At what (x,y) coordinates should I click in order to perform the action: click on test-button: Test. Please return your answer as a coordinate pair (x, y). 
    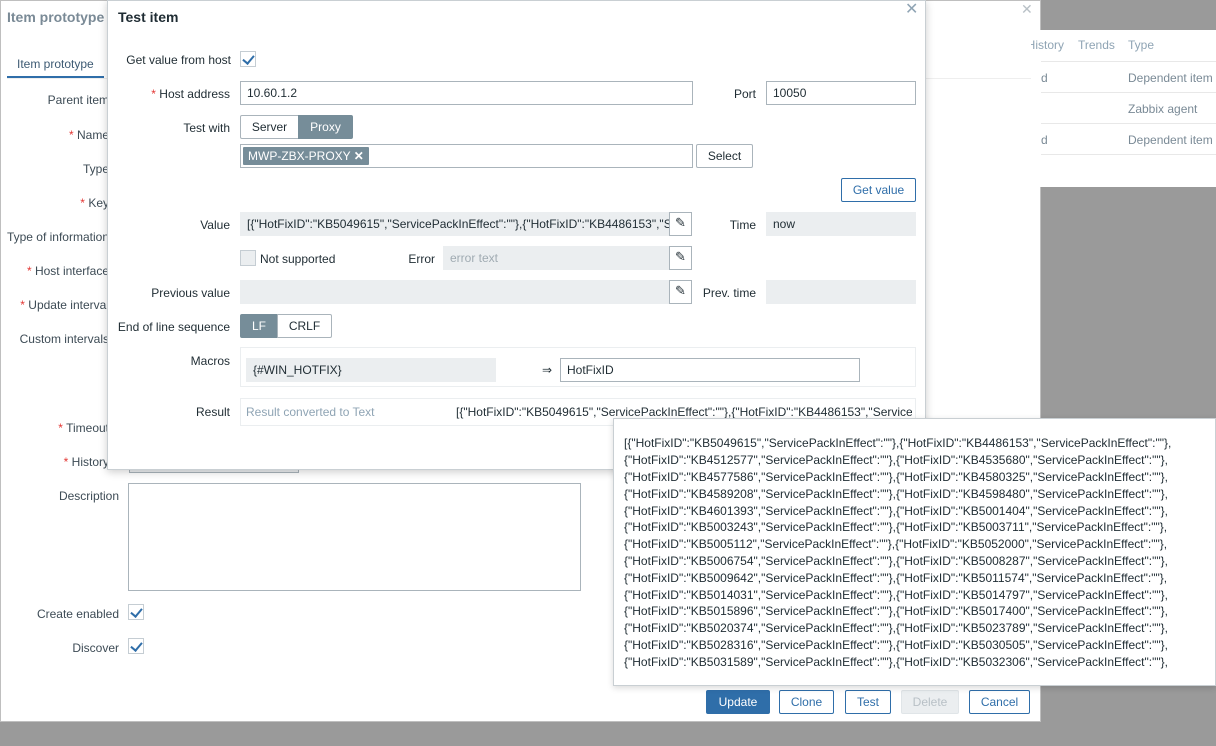
    Looking at the image, I should click on (868, 702).